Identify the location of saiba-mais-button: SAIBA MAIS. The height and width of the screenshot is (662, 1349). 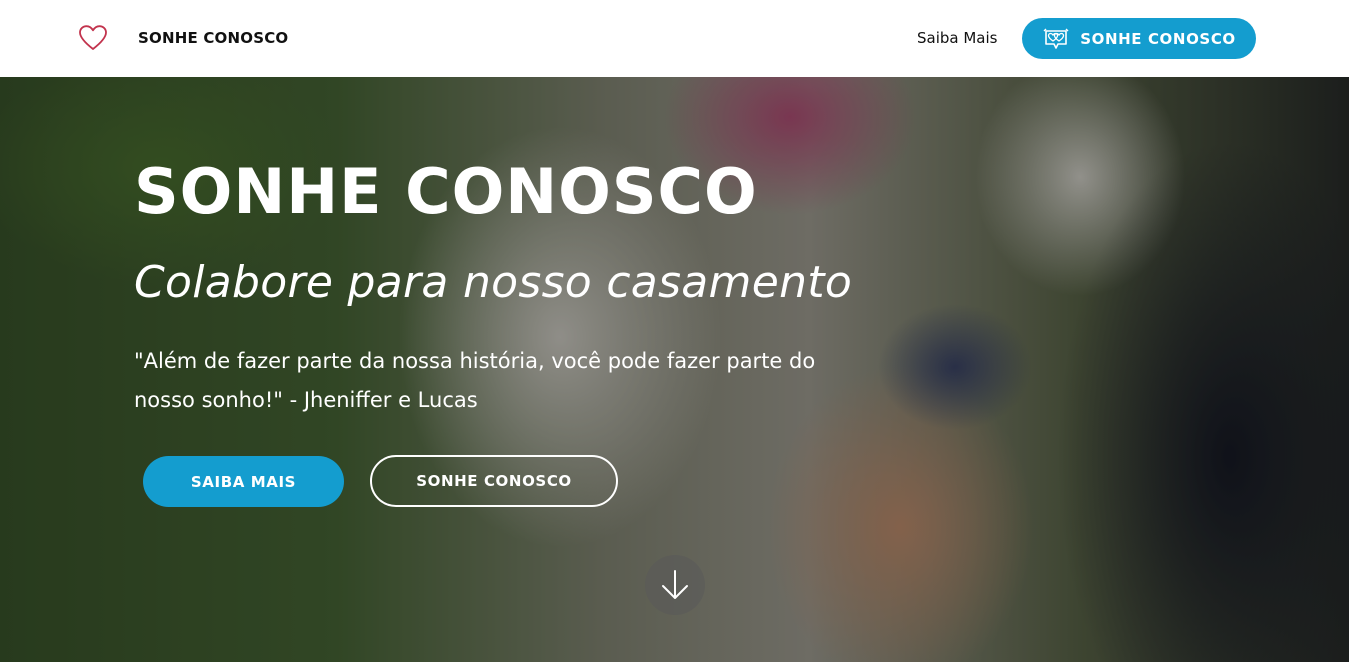
(243, 481).